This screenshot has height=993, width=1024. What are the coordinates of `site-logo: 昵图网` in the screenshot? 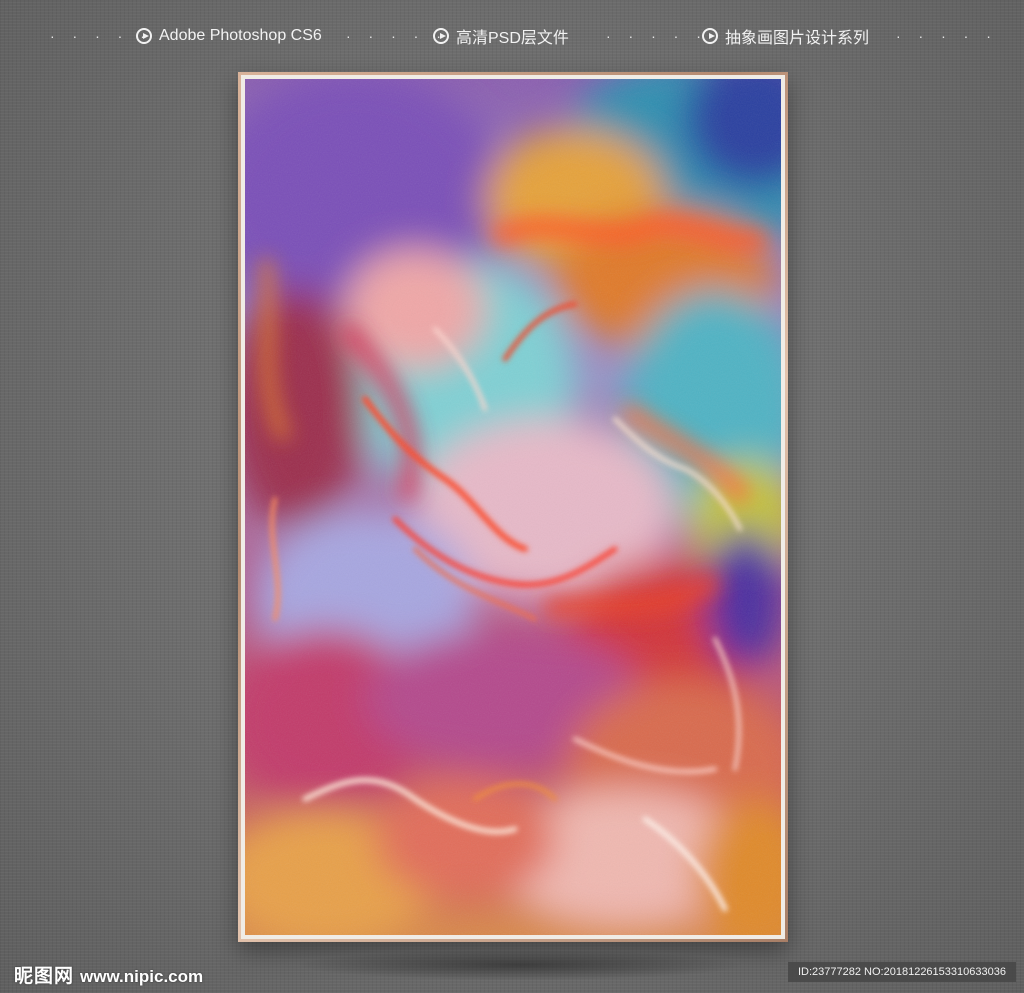 It's located at (44, 976).